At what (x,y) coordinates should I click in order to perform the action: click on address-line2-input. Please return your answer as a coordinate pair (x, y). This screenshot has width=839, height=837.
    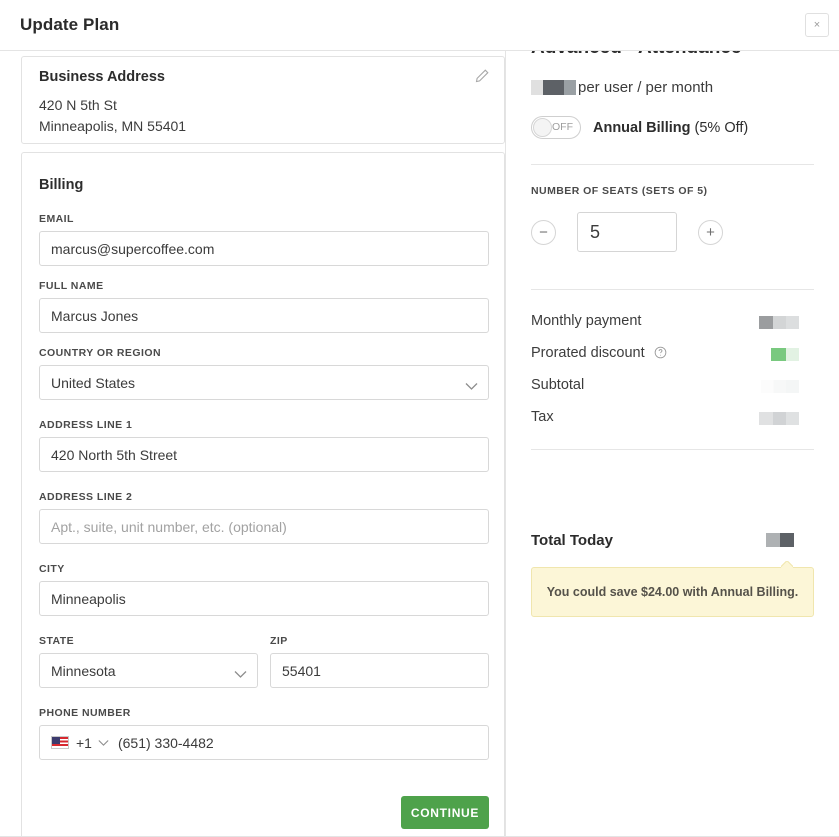
    Looking at the image, I should click on (264, 526).